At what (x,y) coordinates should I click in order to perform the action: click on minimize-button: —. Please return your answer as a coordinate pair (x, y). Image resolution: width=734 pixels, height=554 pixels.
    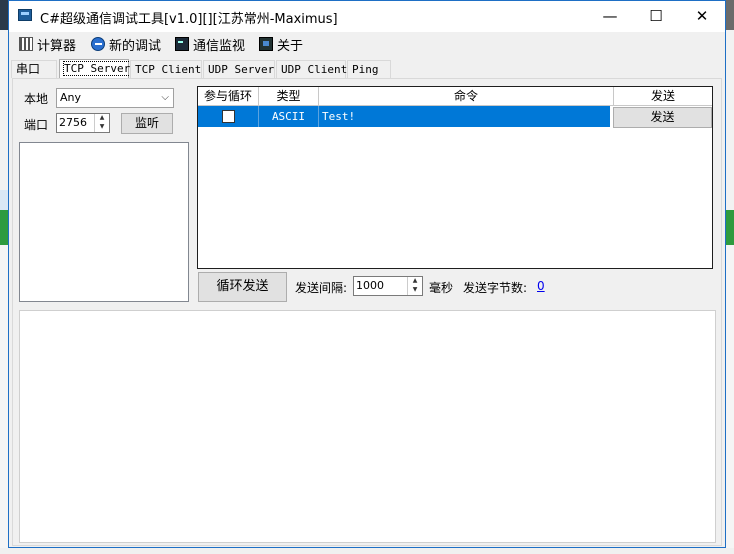
    Looking at the image, I should click on (610, 16).